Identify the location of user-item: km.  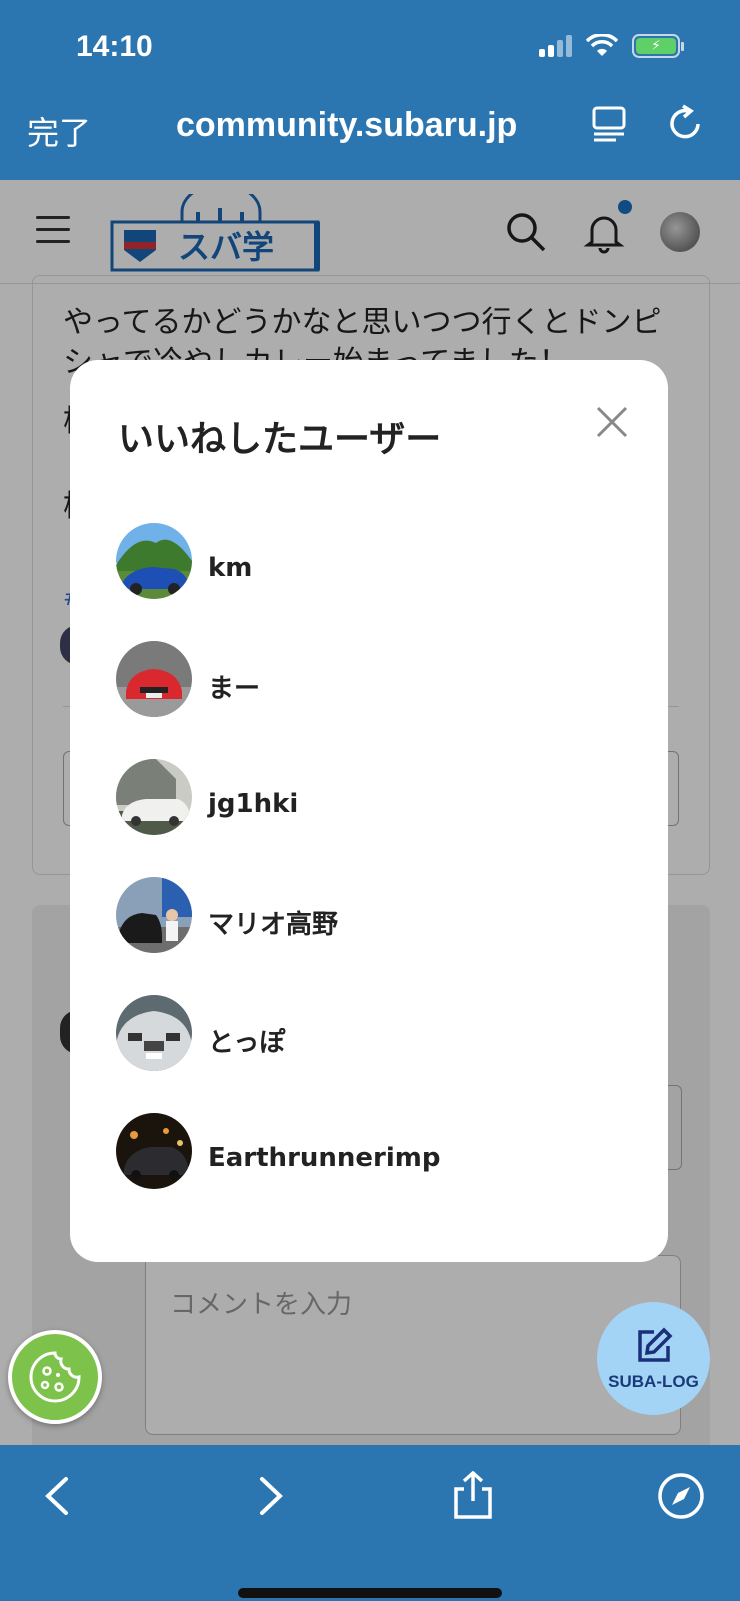
(278, 561).